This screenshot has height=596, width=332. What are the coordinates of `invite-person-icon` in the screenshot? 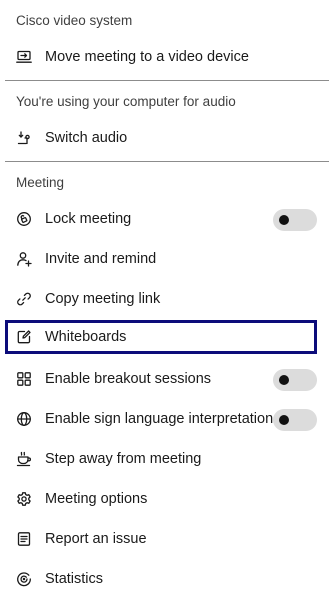 It's located at (24, 259).